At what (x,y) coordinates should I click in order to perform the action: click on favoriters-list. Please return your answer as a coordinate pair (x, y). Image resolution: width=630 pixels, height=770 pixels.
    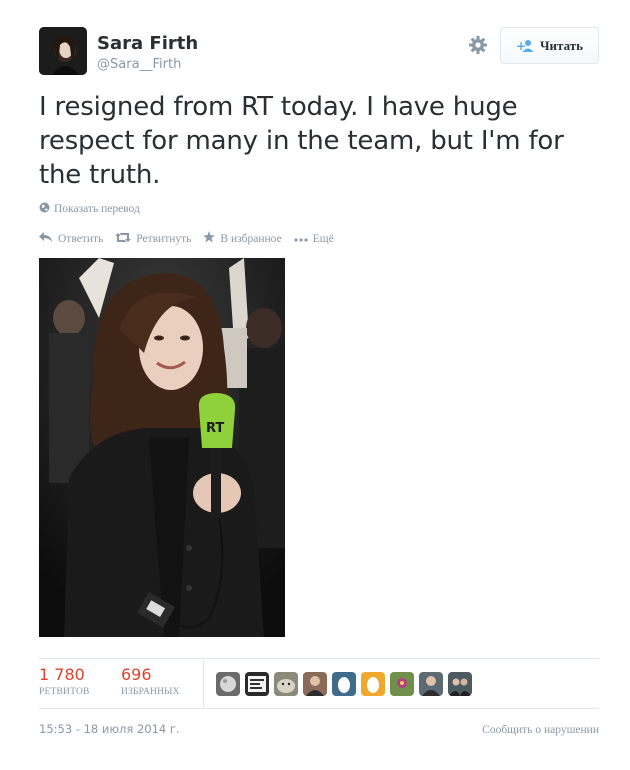
    Looking at the image, I should click on (344, 684).